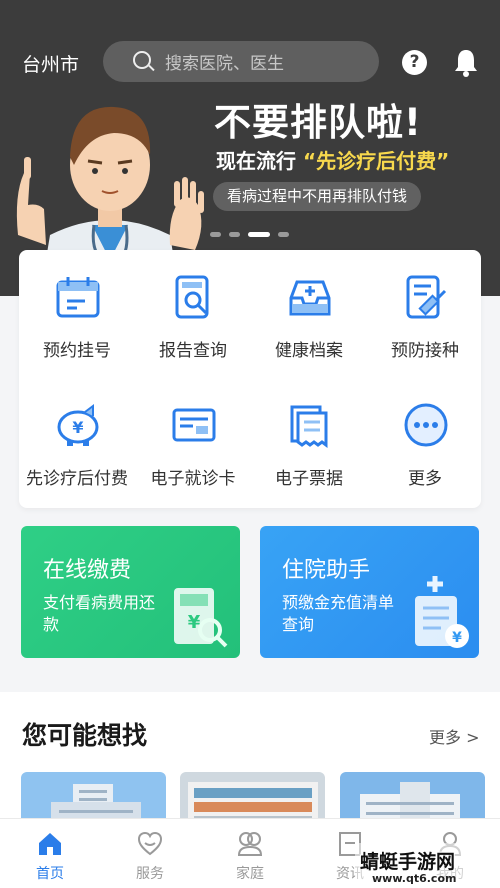  What do you see at coordinates (376, 161) in the screenshot?
I see `banner-sub-highlight: “先诊疗后付费”` at bounding box center [376, 161].